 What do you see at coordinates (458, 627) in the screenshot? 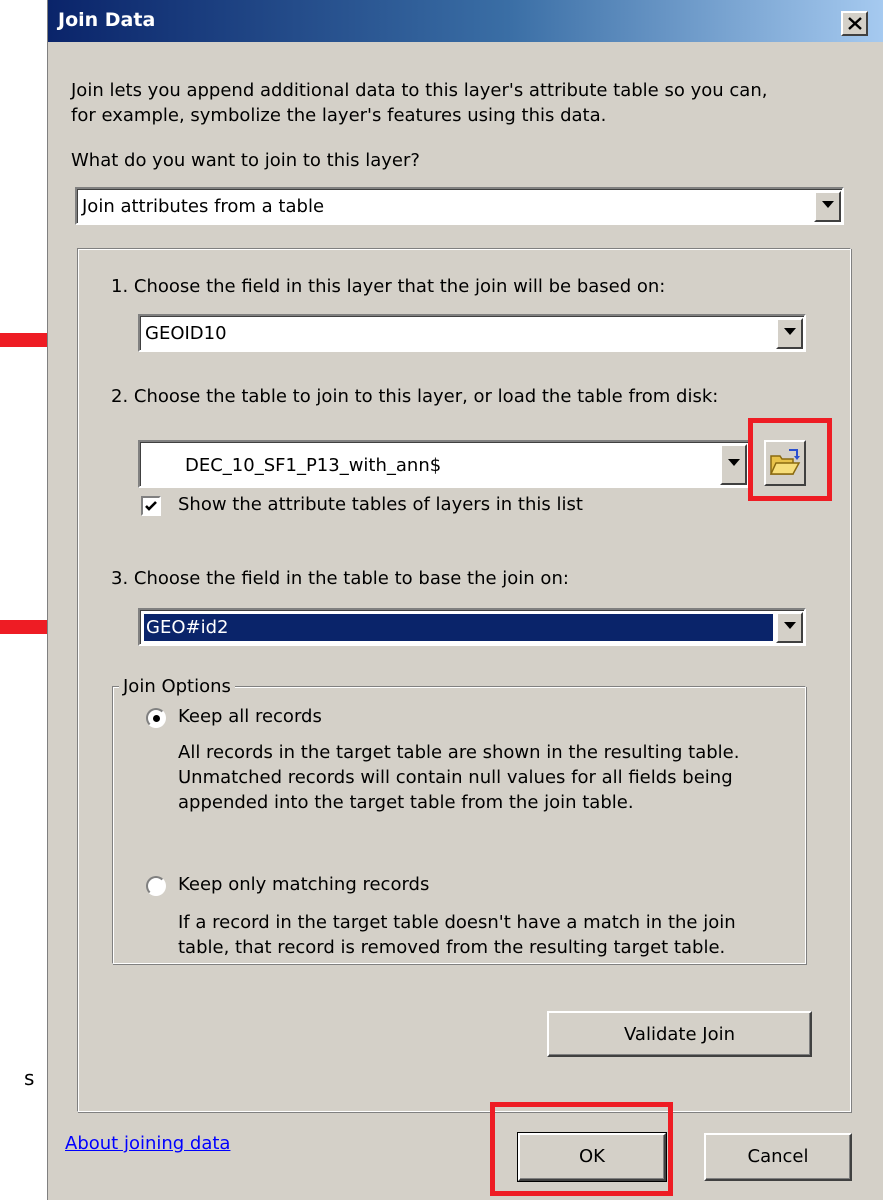
I see `step3-field-value: GEO#id2` at bounding box center [458, 627].